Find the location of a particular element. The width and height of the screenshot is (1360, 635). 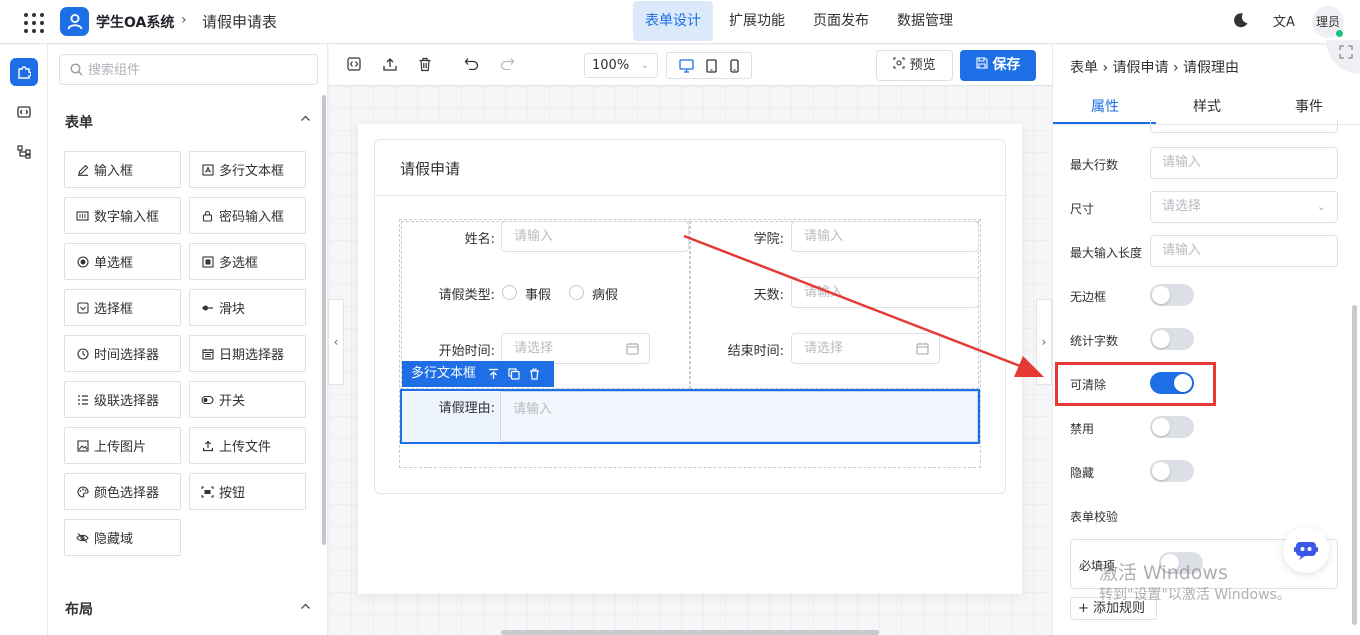

preview-button: 预览 is located at coordinates (914, 65).